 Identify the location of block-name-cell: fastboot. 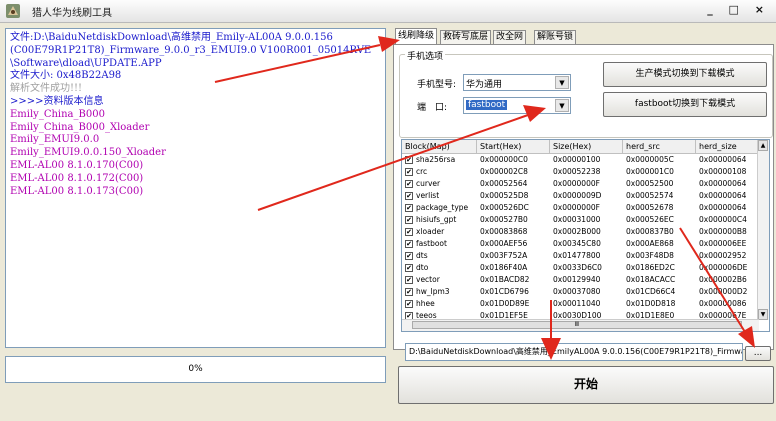
(431, 243).